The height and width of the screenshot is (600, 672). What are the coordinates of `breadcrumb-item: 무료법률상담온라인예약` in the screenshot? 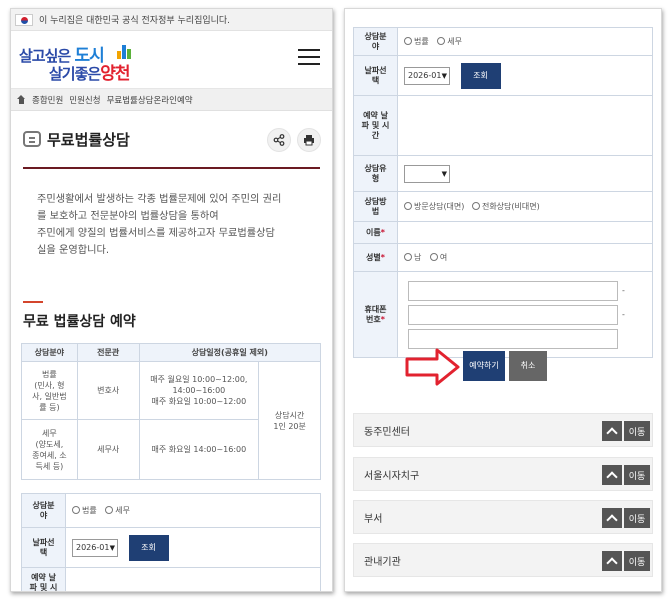 It's located at (150, 100).